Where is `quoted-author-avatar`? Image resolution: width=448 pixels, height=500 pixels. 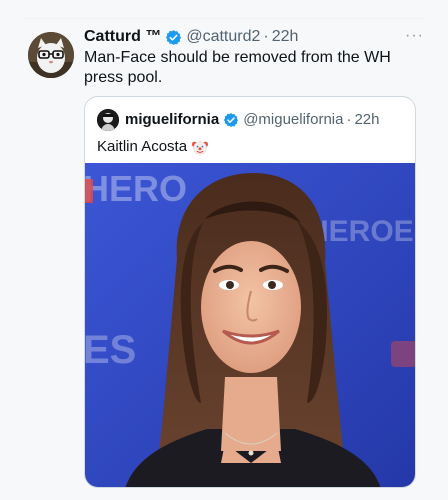 quoted-author-avatar is located at coordinates (108, 120).